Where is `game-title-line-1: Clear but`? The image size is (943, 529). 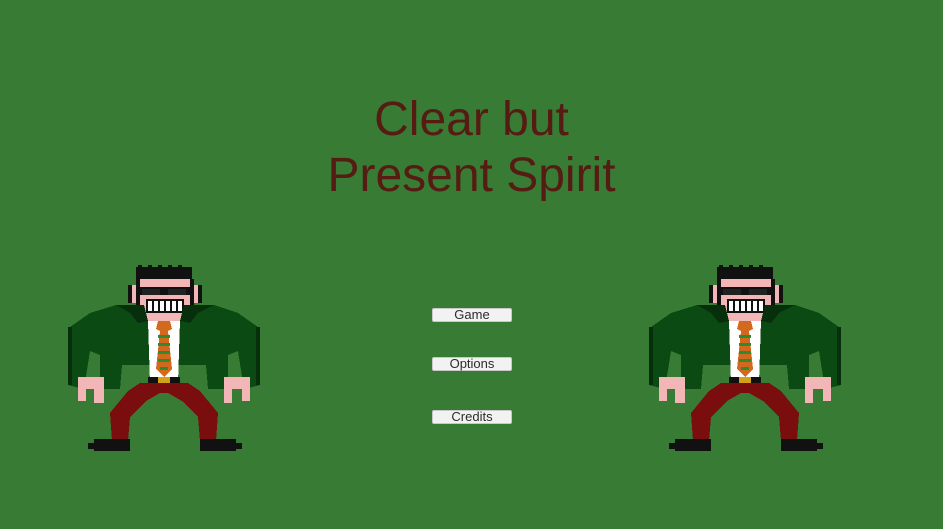 game-title-line-1: Clear but is located at coordinates (471, 119).